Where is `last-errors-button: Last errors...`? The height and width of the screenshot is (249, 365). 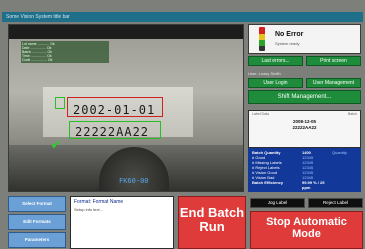 last-errors-button: Last errors... is located at coordinates (275, 61).